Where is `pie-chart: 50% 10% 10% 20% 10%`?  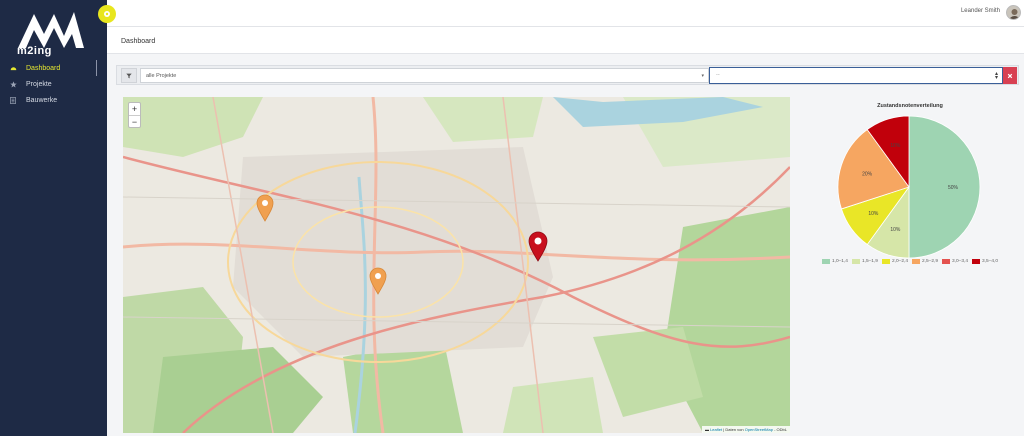 pie-chart: 50% 10% 10% 20% 10% is located at coordinates (909, 187).